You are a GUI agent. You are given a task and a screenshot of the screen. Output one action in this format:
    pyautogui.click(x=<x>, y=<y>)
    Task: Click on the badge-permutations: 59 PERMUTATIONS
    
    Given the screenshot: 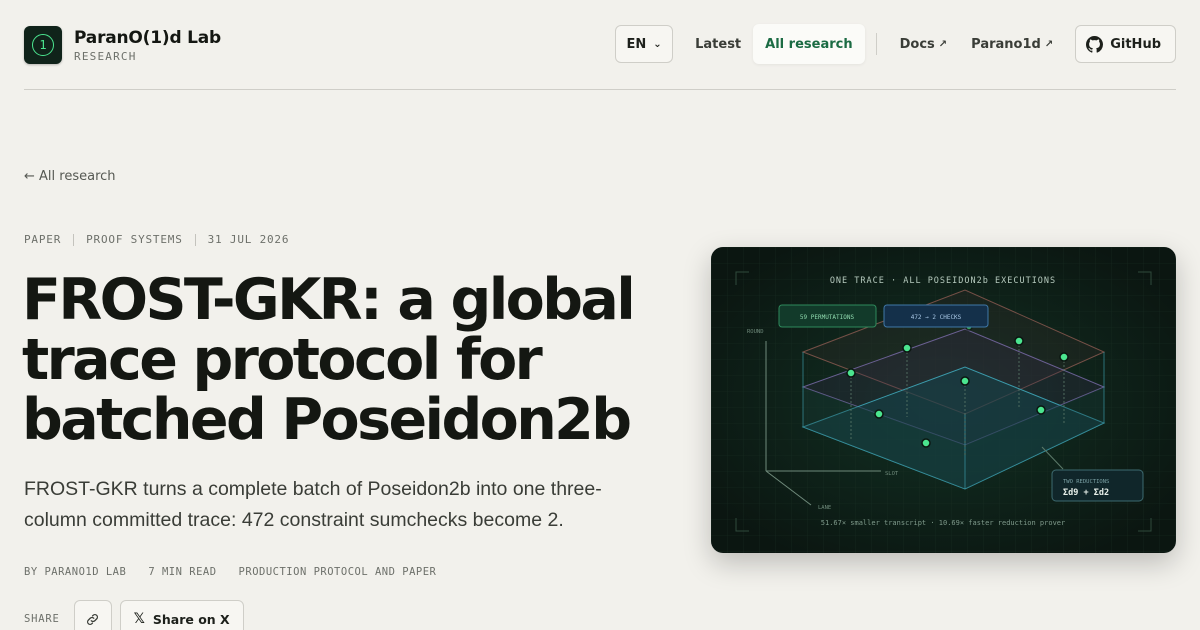 What is the action you would take?
    pyautogui.click(x=827, y=316)
    